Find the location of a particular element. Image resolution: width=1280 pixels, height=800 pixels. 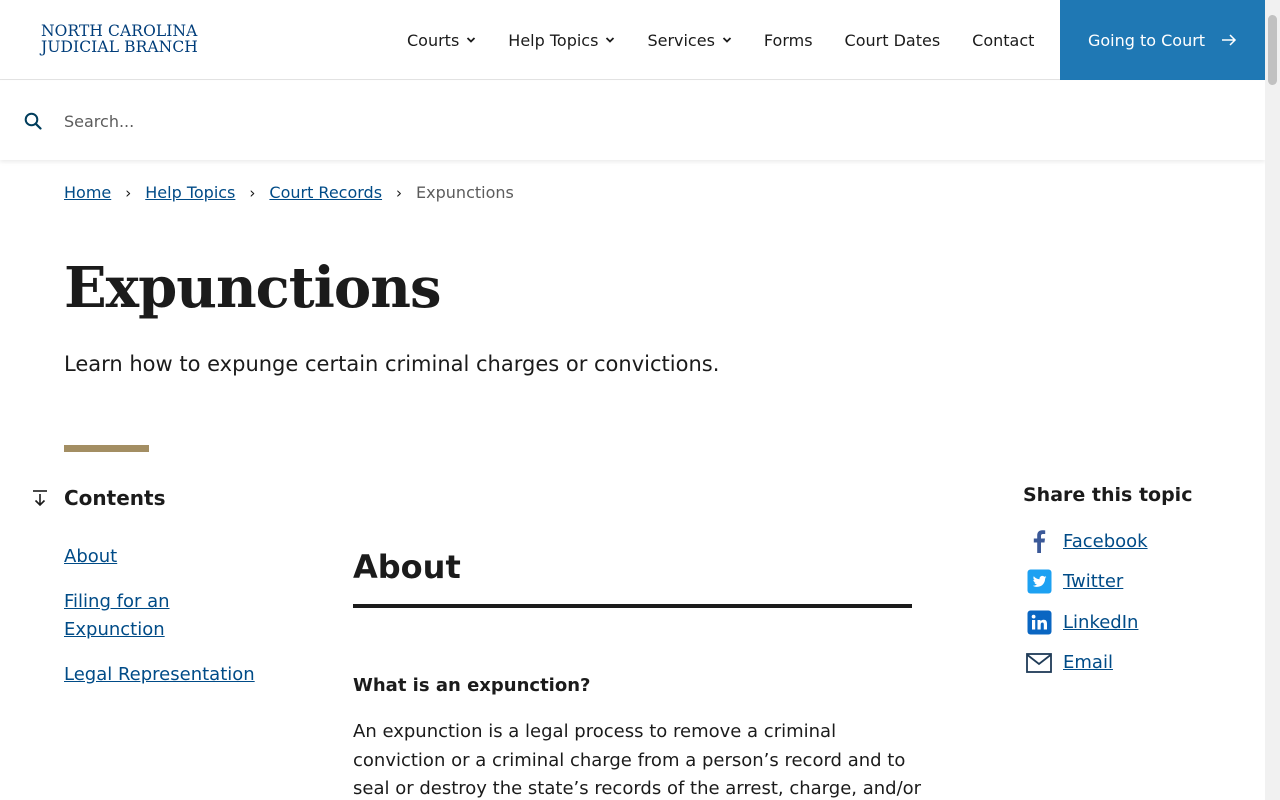

nav-services: Services is located at coordinates (689, 40).